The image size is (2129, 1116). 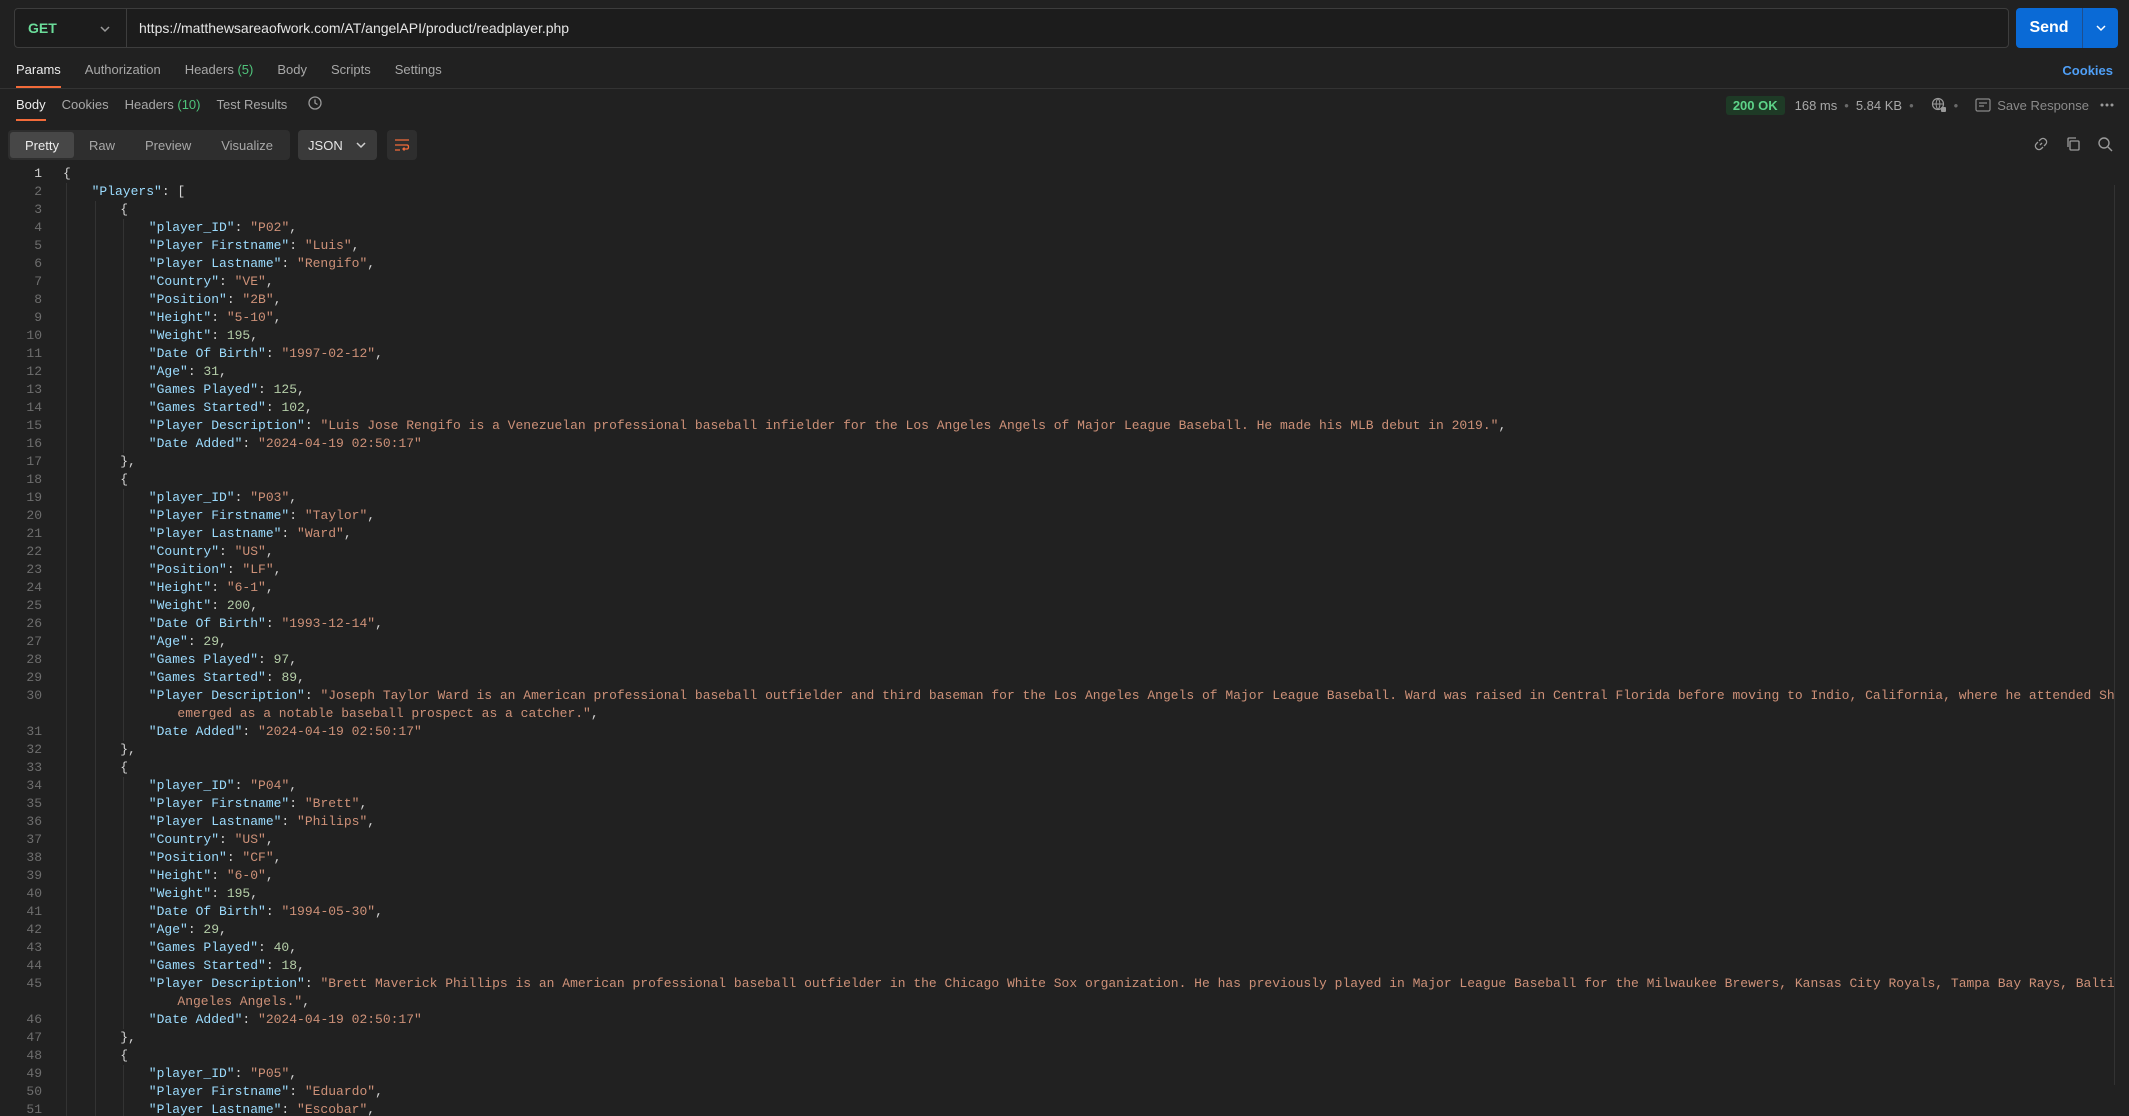 I want to click on line-number: 39, so click(x=34, y=875).